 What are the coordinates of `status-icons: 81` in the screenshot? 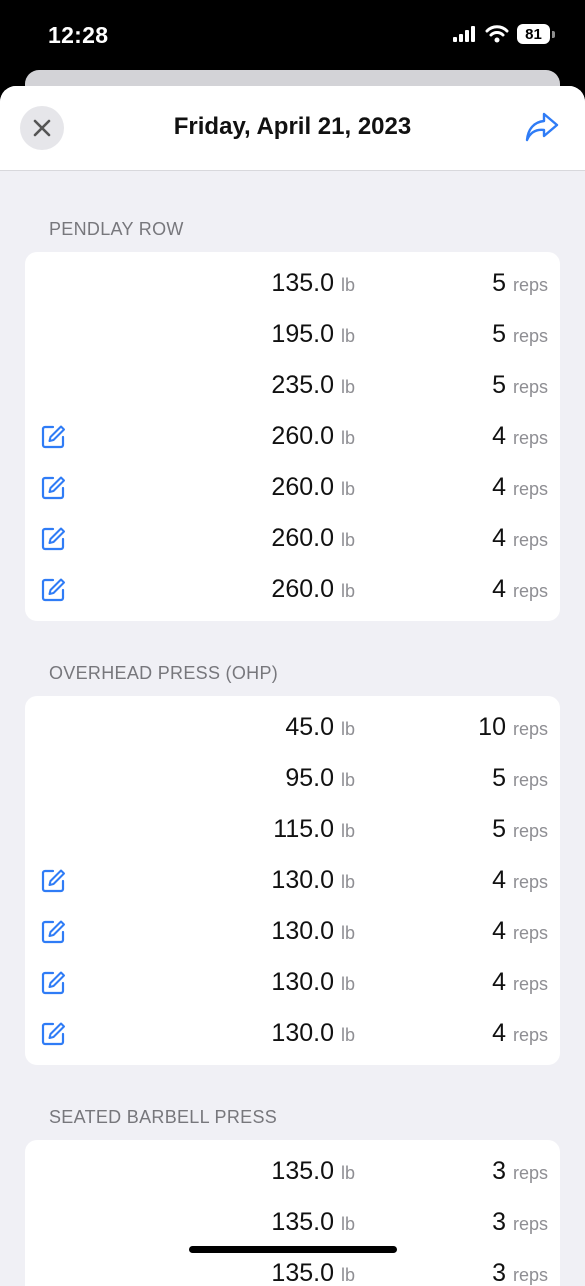 It's located at (504, 34).